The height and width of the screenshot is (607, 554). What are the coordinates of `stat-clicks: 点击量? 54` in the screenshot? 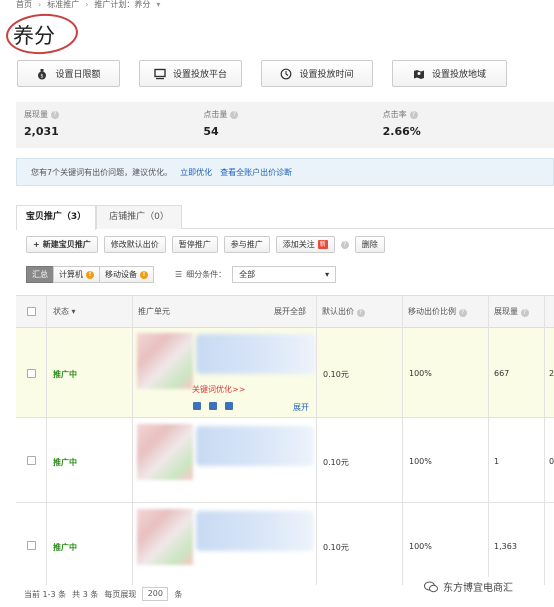 It's located at (284, 125).